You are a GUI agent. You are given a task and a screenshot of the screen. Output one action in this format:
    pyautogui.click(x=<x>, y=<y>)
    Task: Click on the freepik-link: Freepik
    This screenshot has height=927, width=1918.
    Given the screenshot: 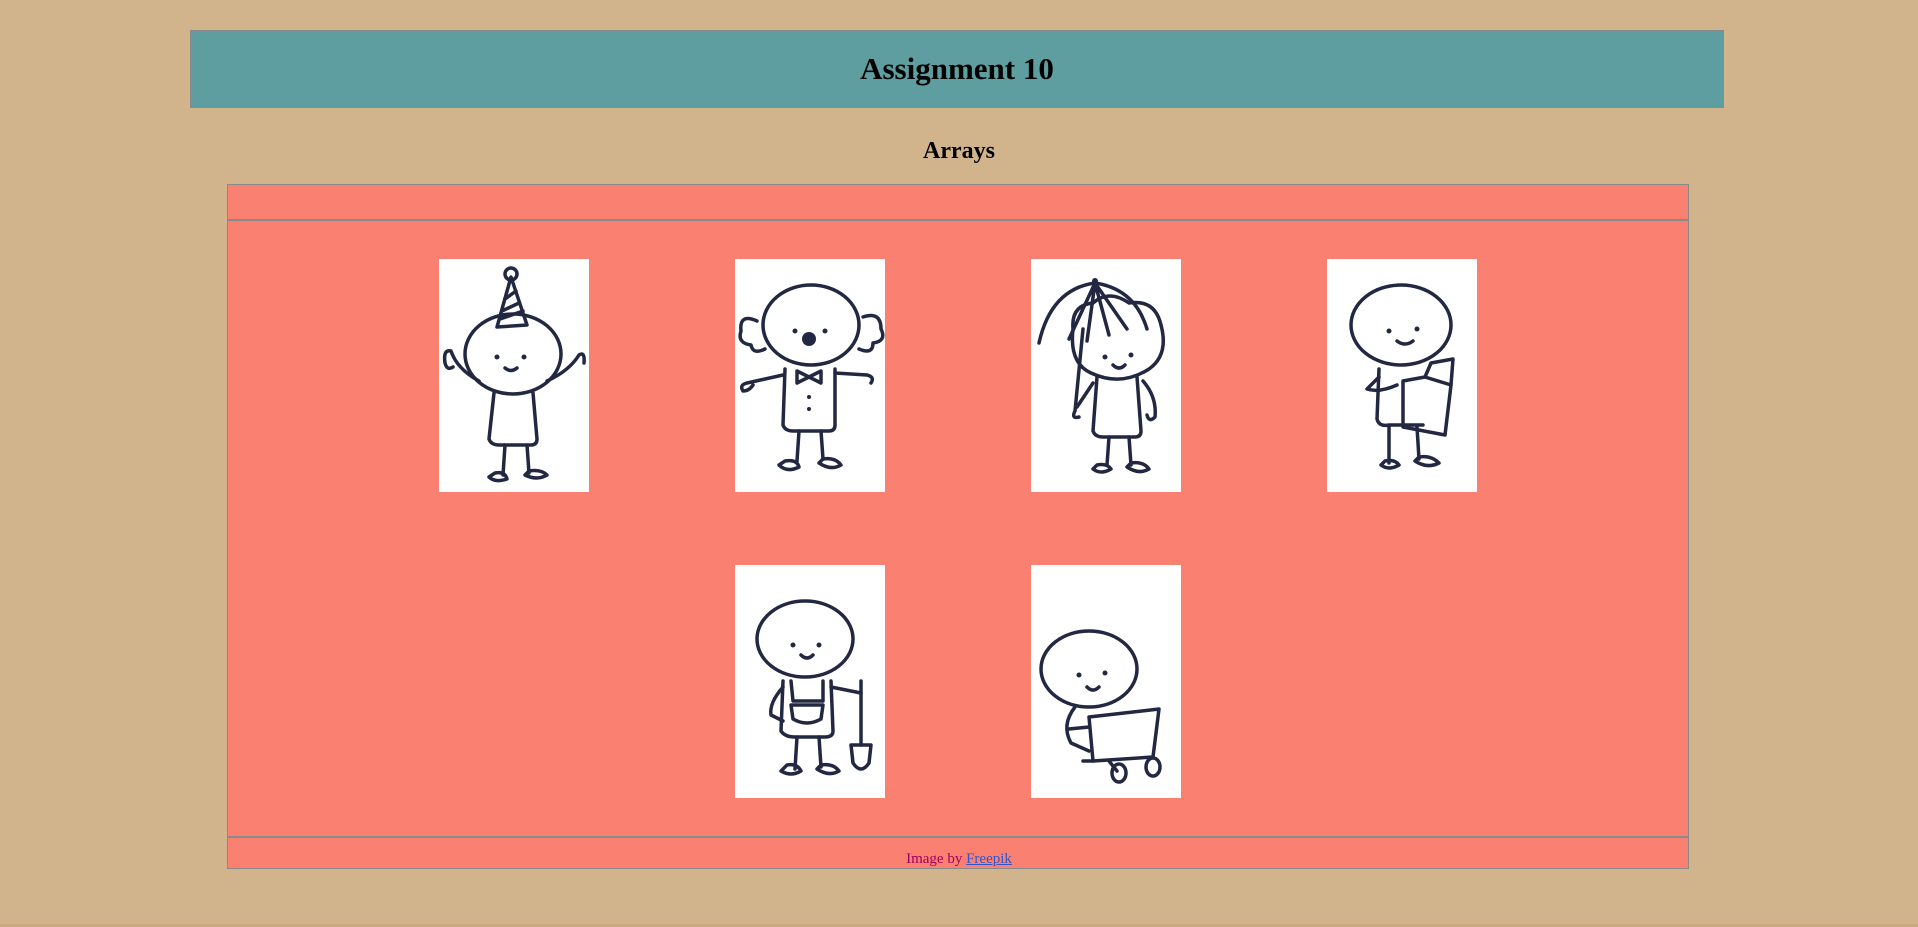 What is the action you would take?
    pyautogui.click(x=989, y=859)
    